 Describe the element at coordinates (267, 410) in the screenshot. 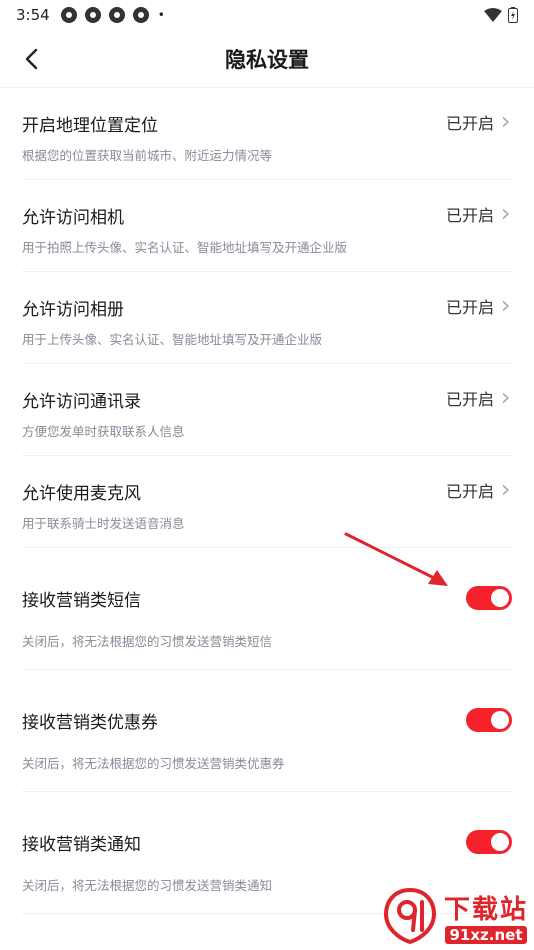

I see `permission-contacts: 允许访问通讯录 方便您发单时获取联系人信息 已开启` at that location.